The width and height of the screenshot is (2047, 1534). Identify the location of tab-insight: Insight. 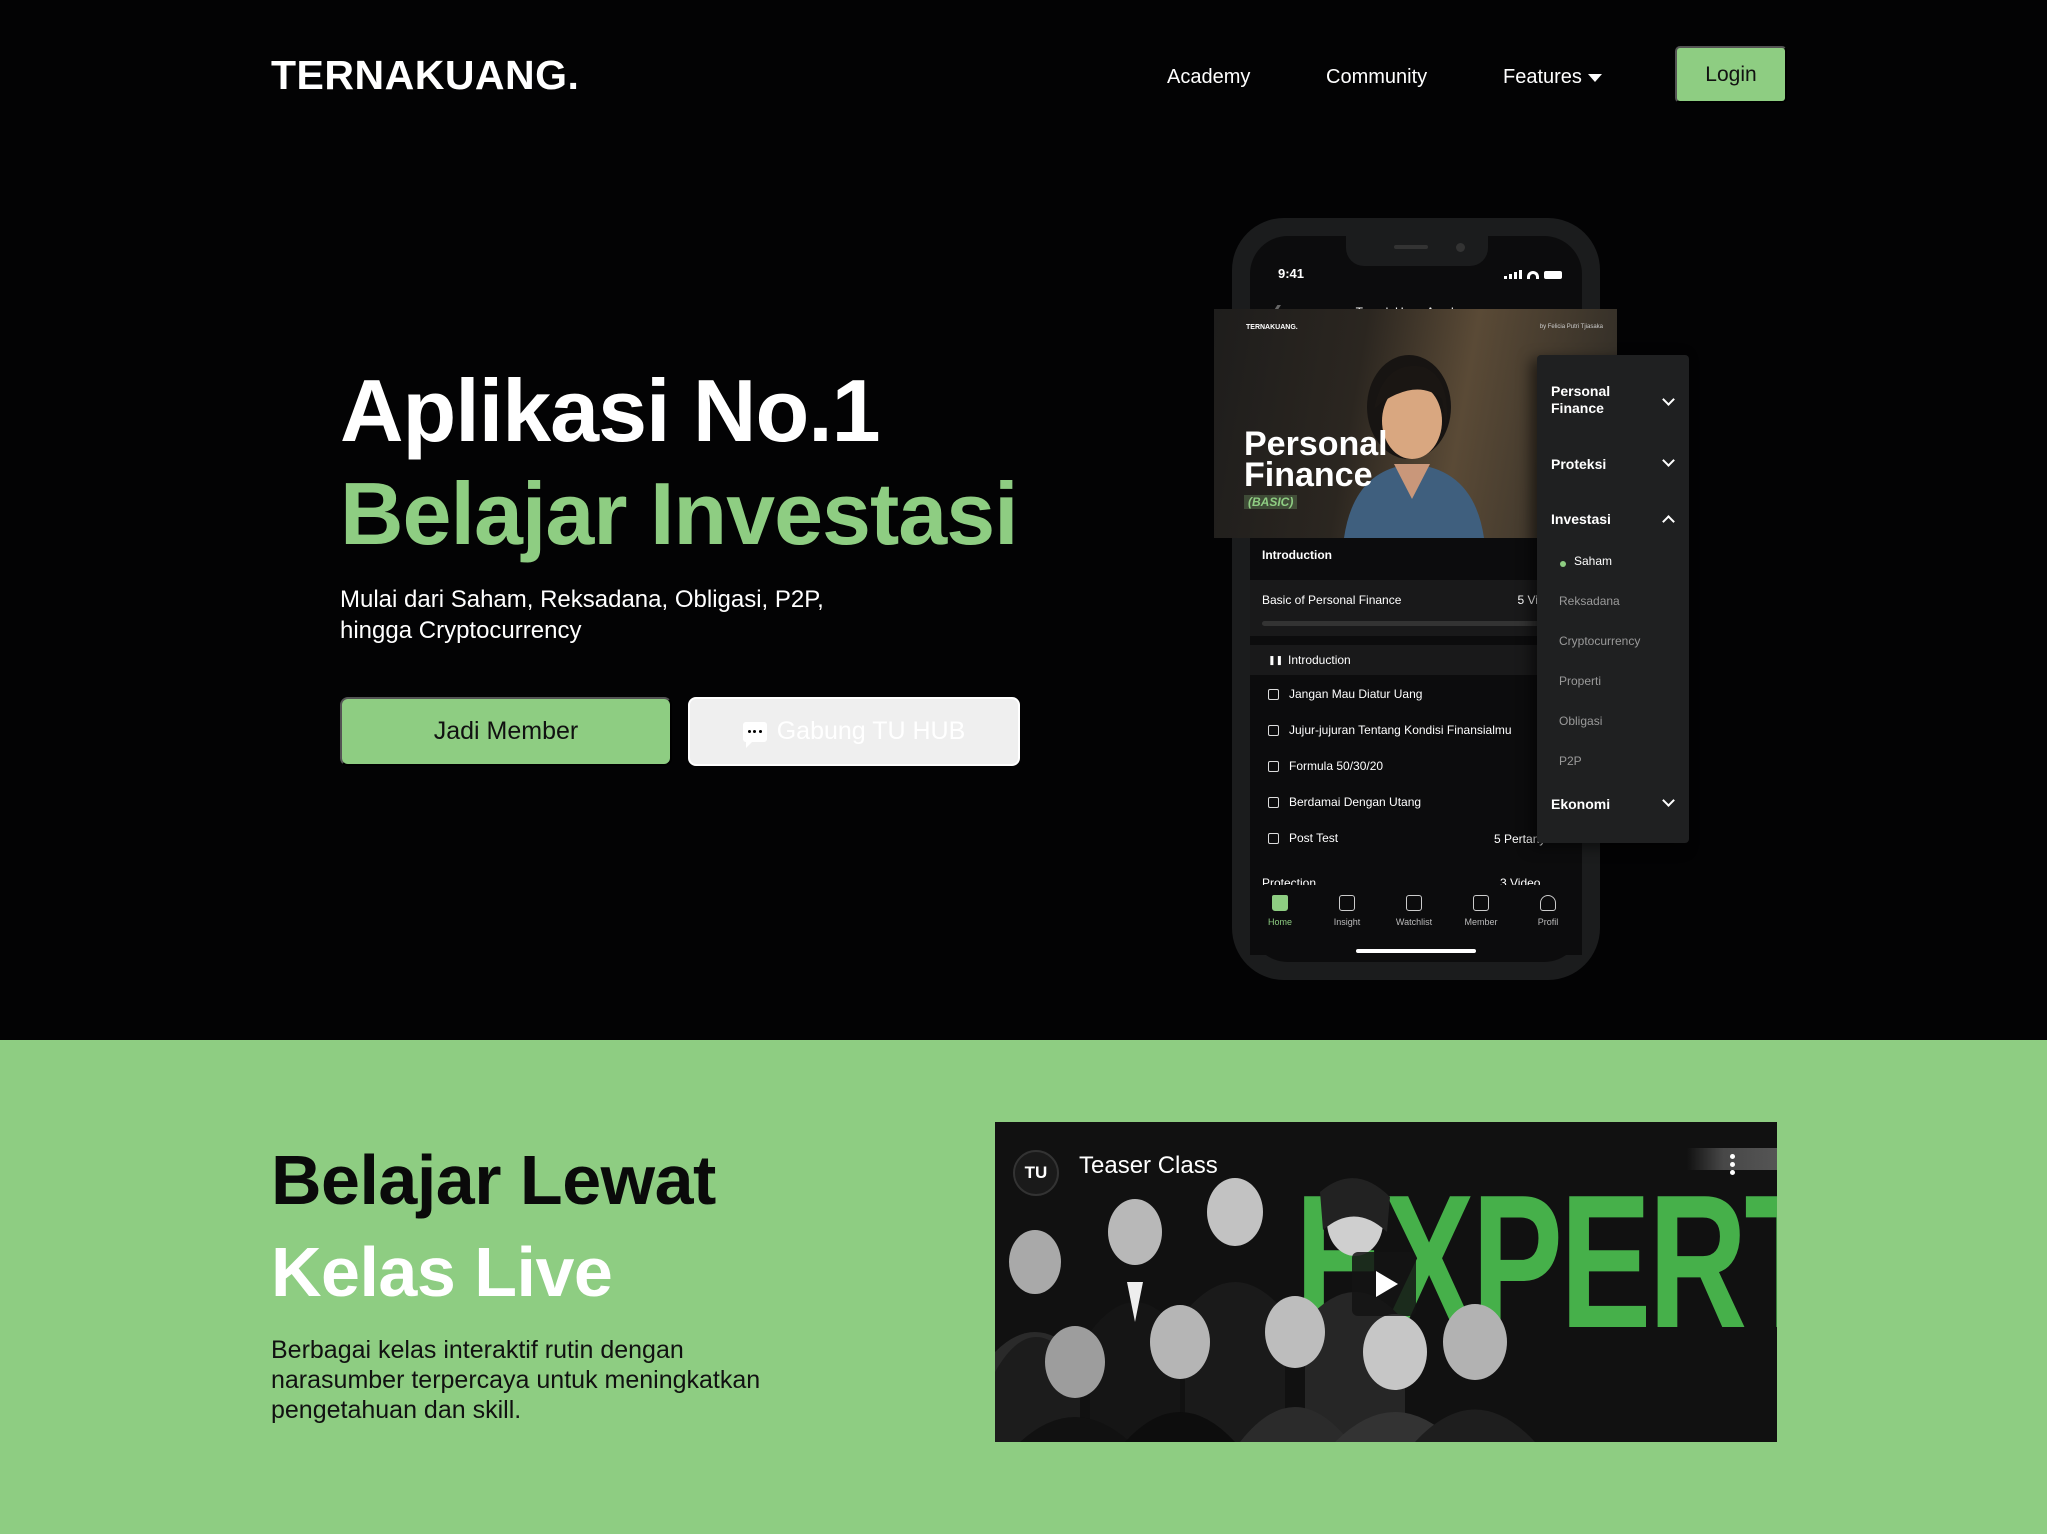
(1347, 911).